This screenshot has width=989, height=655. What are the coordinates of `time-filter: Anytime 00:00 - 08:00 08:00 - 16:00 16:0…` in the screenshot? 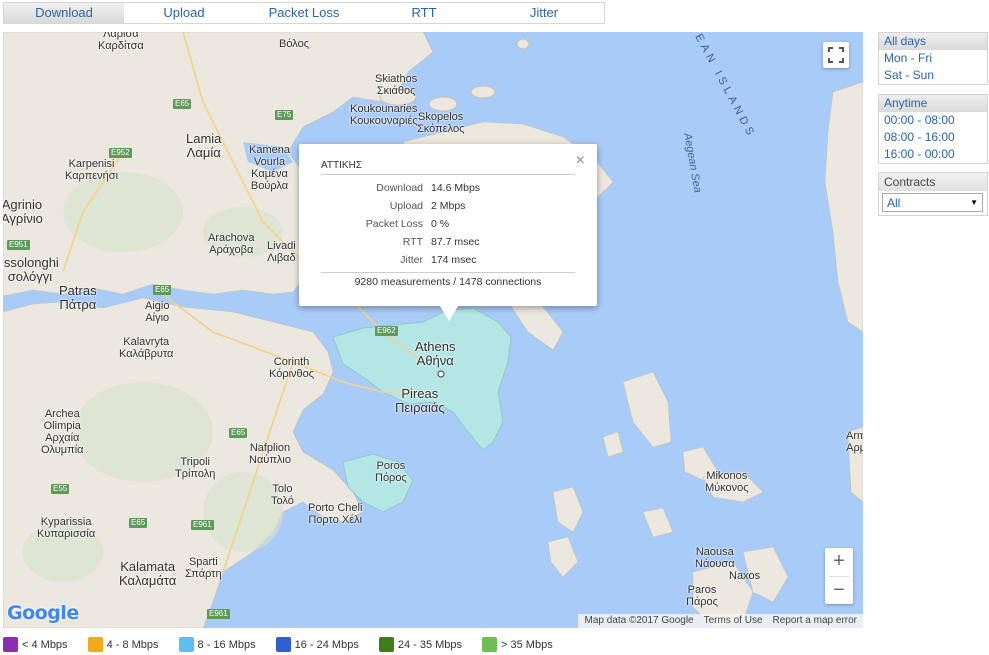 It's located at (933, 129).